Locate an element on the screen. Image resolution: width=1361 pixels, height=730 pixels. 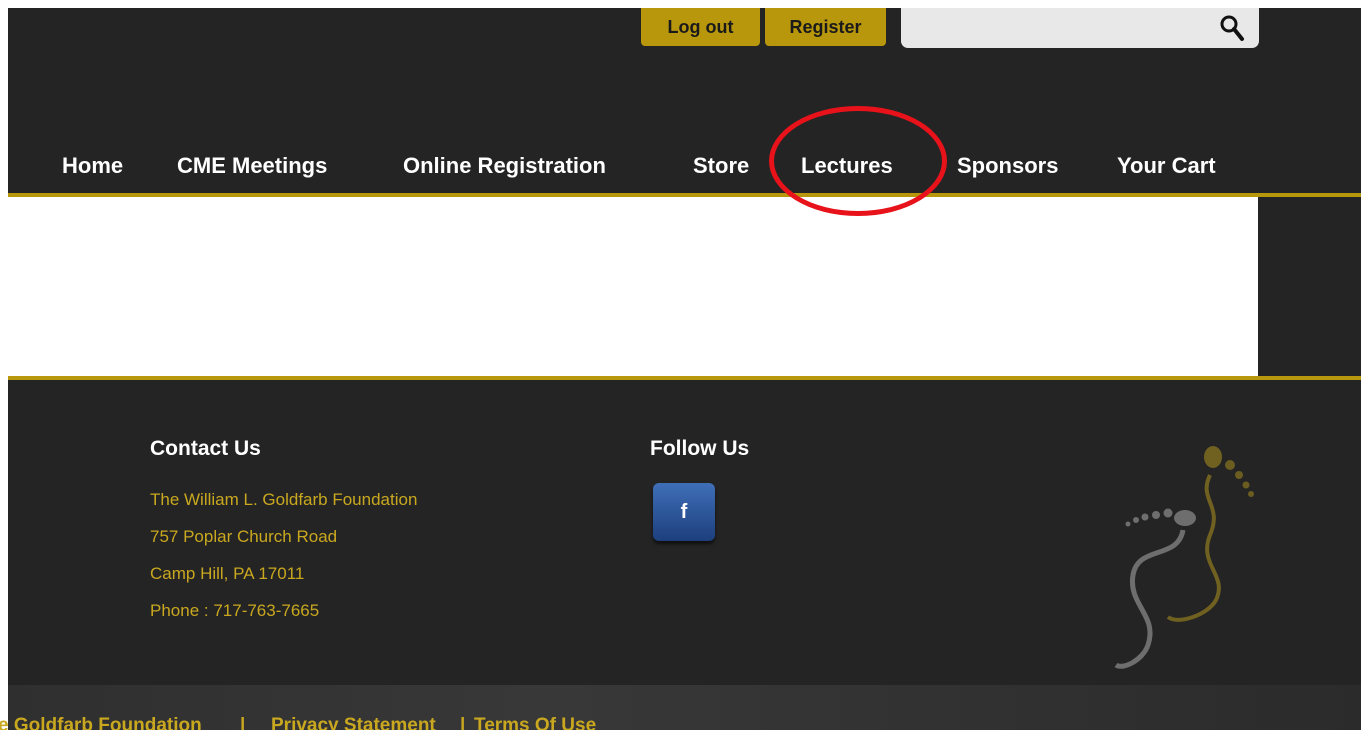
search-input is located at coordinates (1063, 27).